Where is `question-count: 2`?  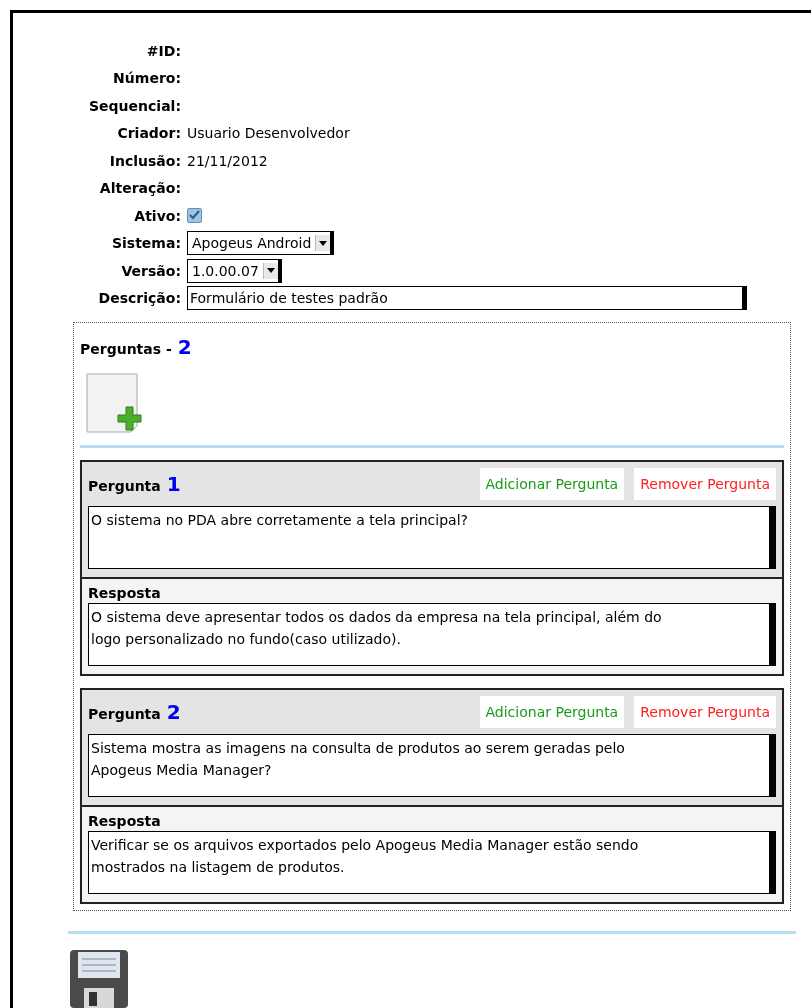 question-count: 2 is located at coordinates (184, 347).